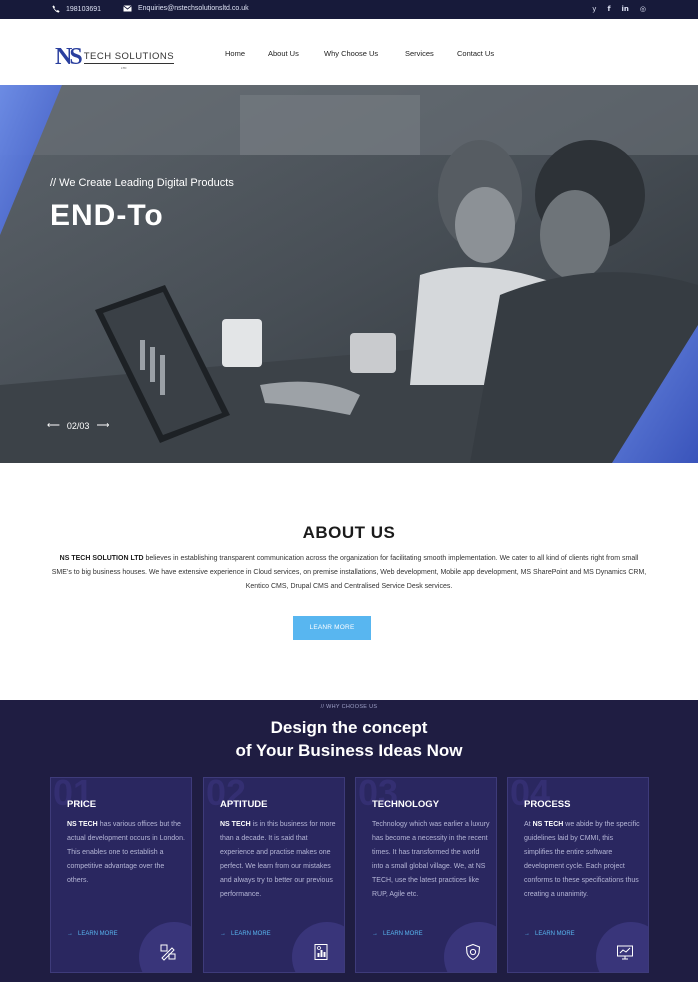  What do you see at coordinates (321, 952) in the screenshot?
I see `document-chart-icon` at bounding box center [321, 952].